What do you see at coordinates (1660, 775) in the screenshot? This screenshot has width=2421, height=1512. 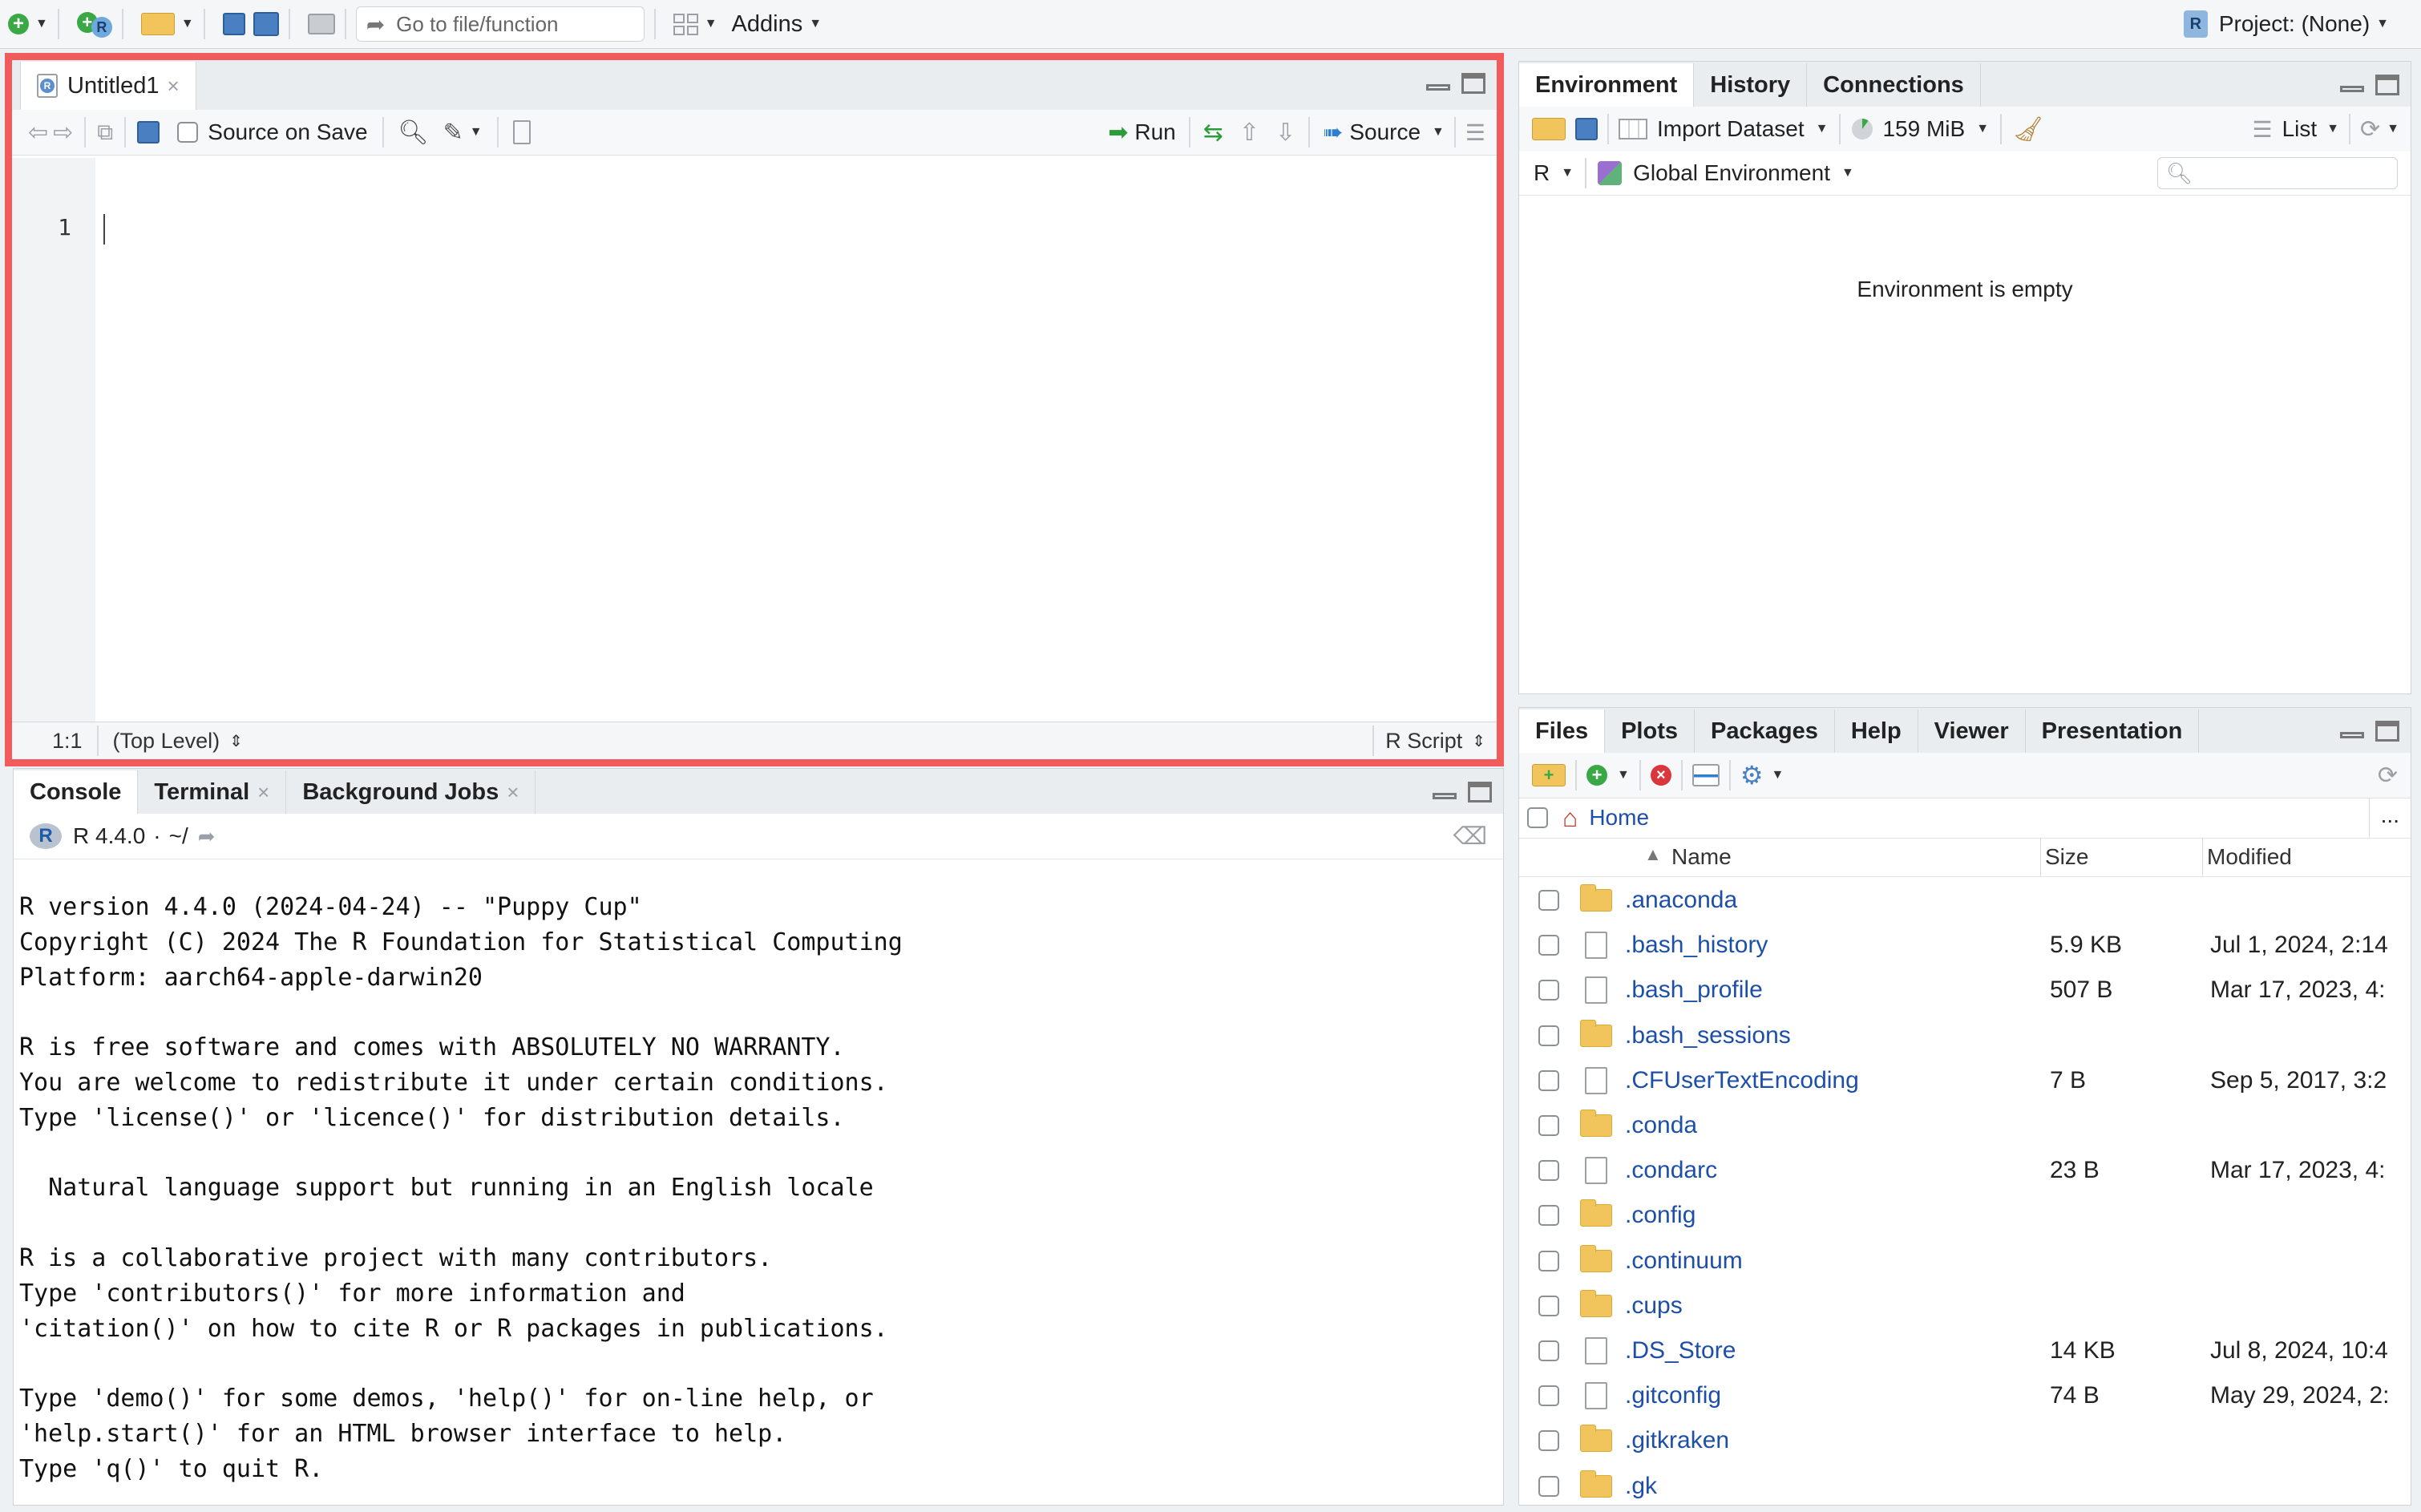 I see `delete-icon: ×` at bounding box center [1660, 775].